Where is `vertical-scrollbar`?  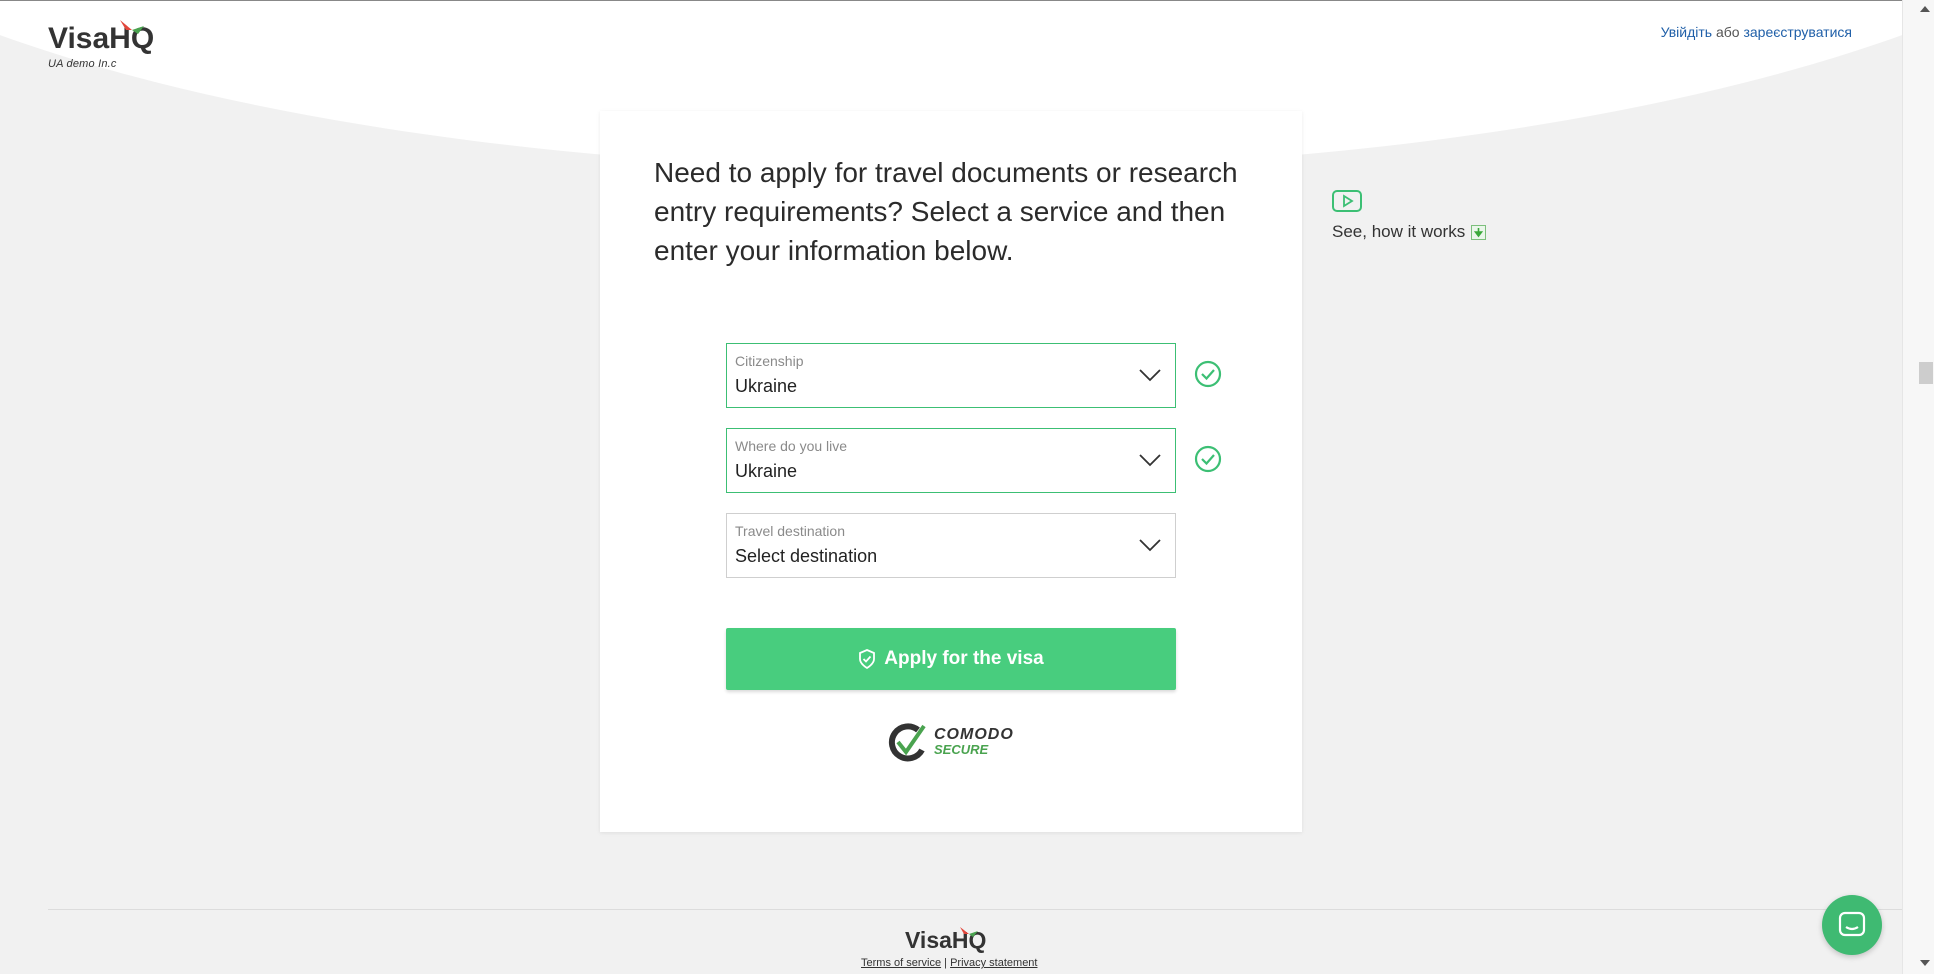
vertical-scrollbar is located at coordinates (1918, 487).